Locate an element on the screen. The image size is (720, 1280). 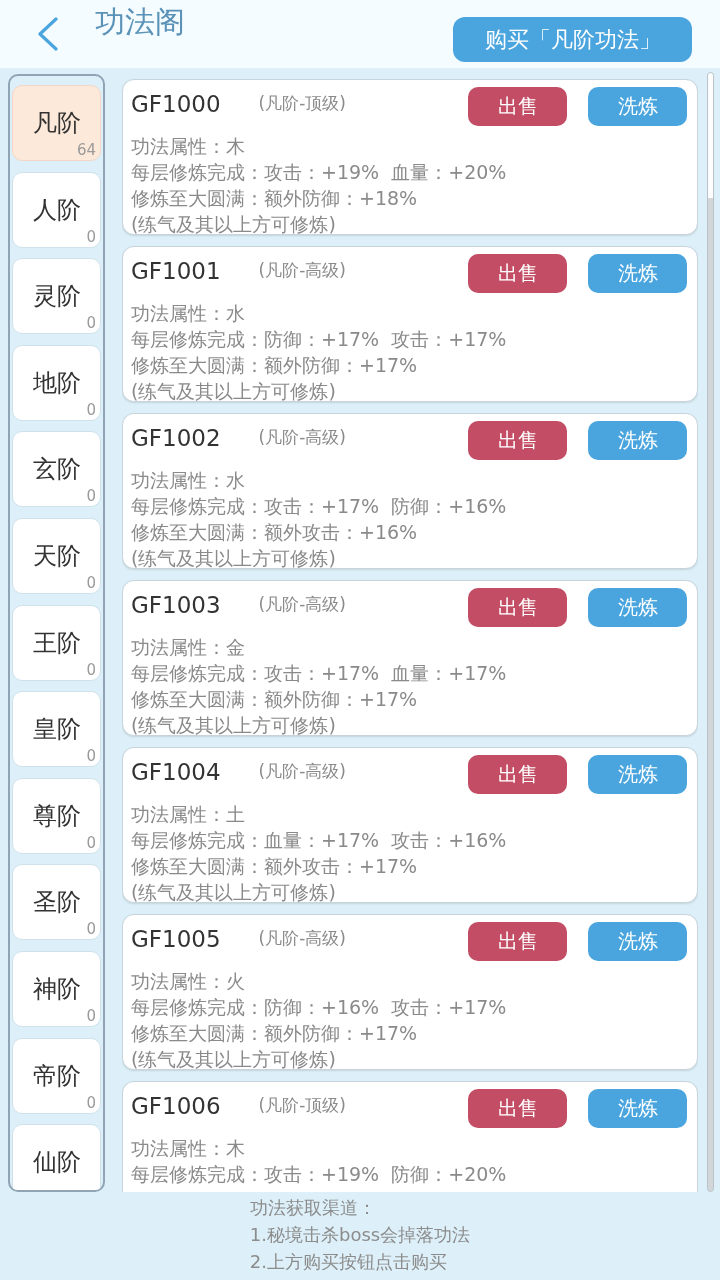
attribute-text: 功法属性：火 is located at coordinates (188, 981).